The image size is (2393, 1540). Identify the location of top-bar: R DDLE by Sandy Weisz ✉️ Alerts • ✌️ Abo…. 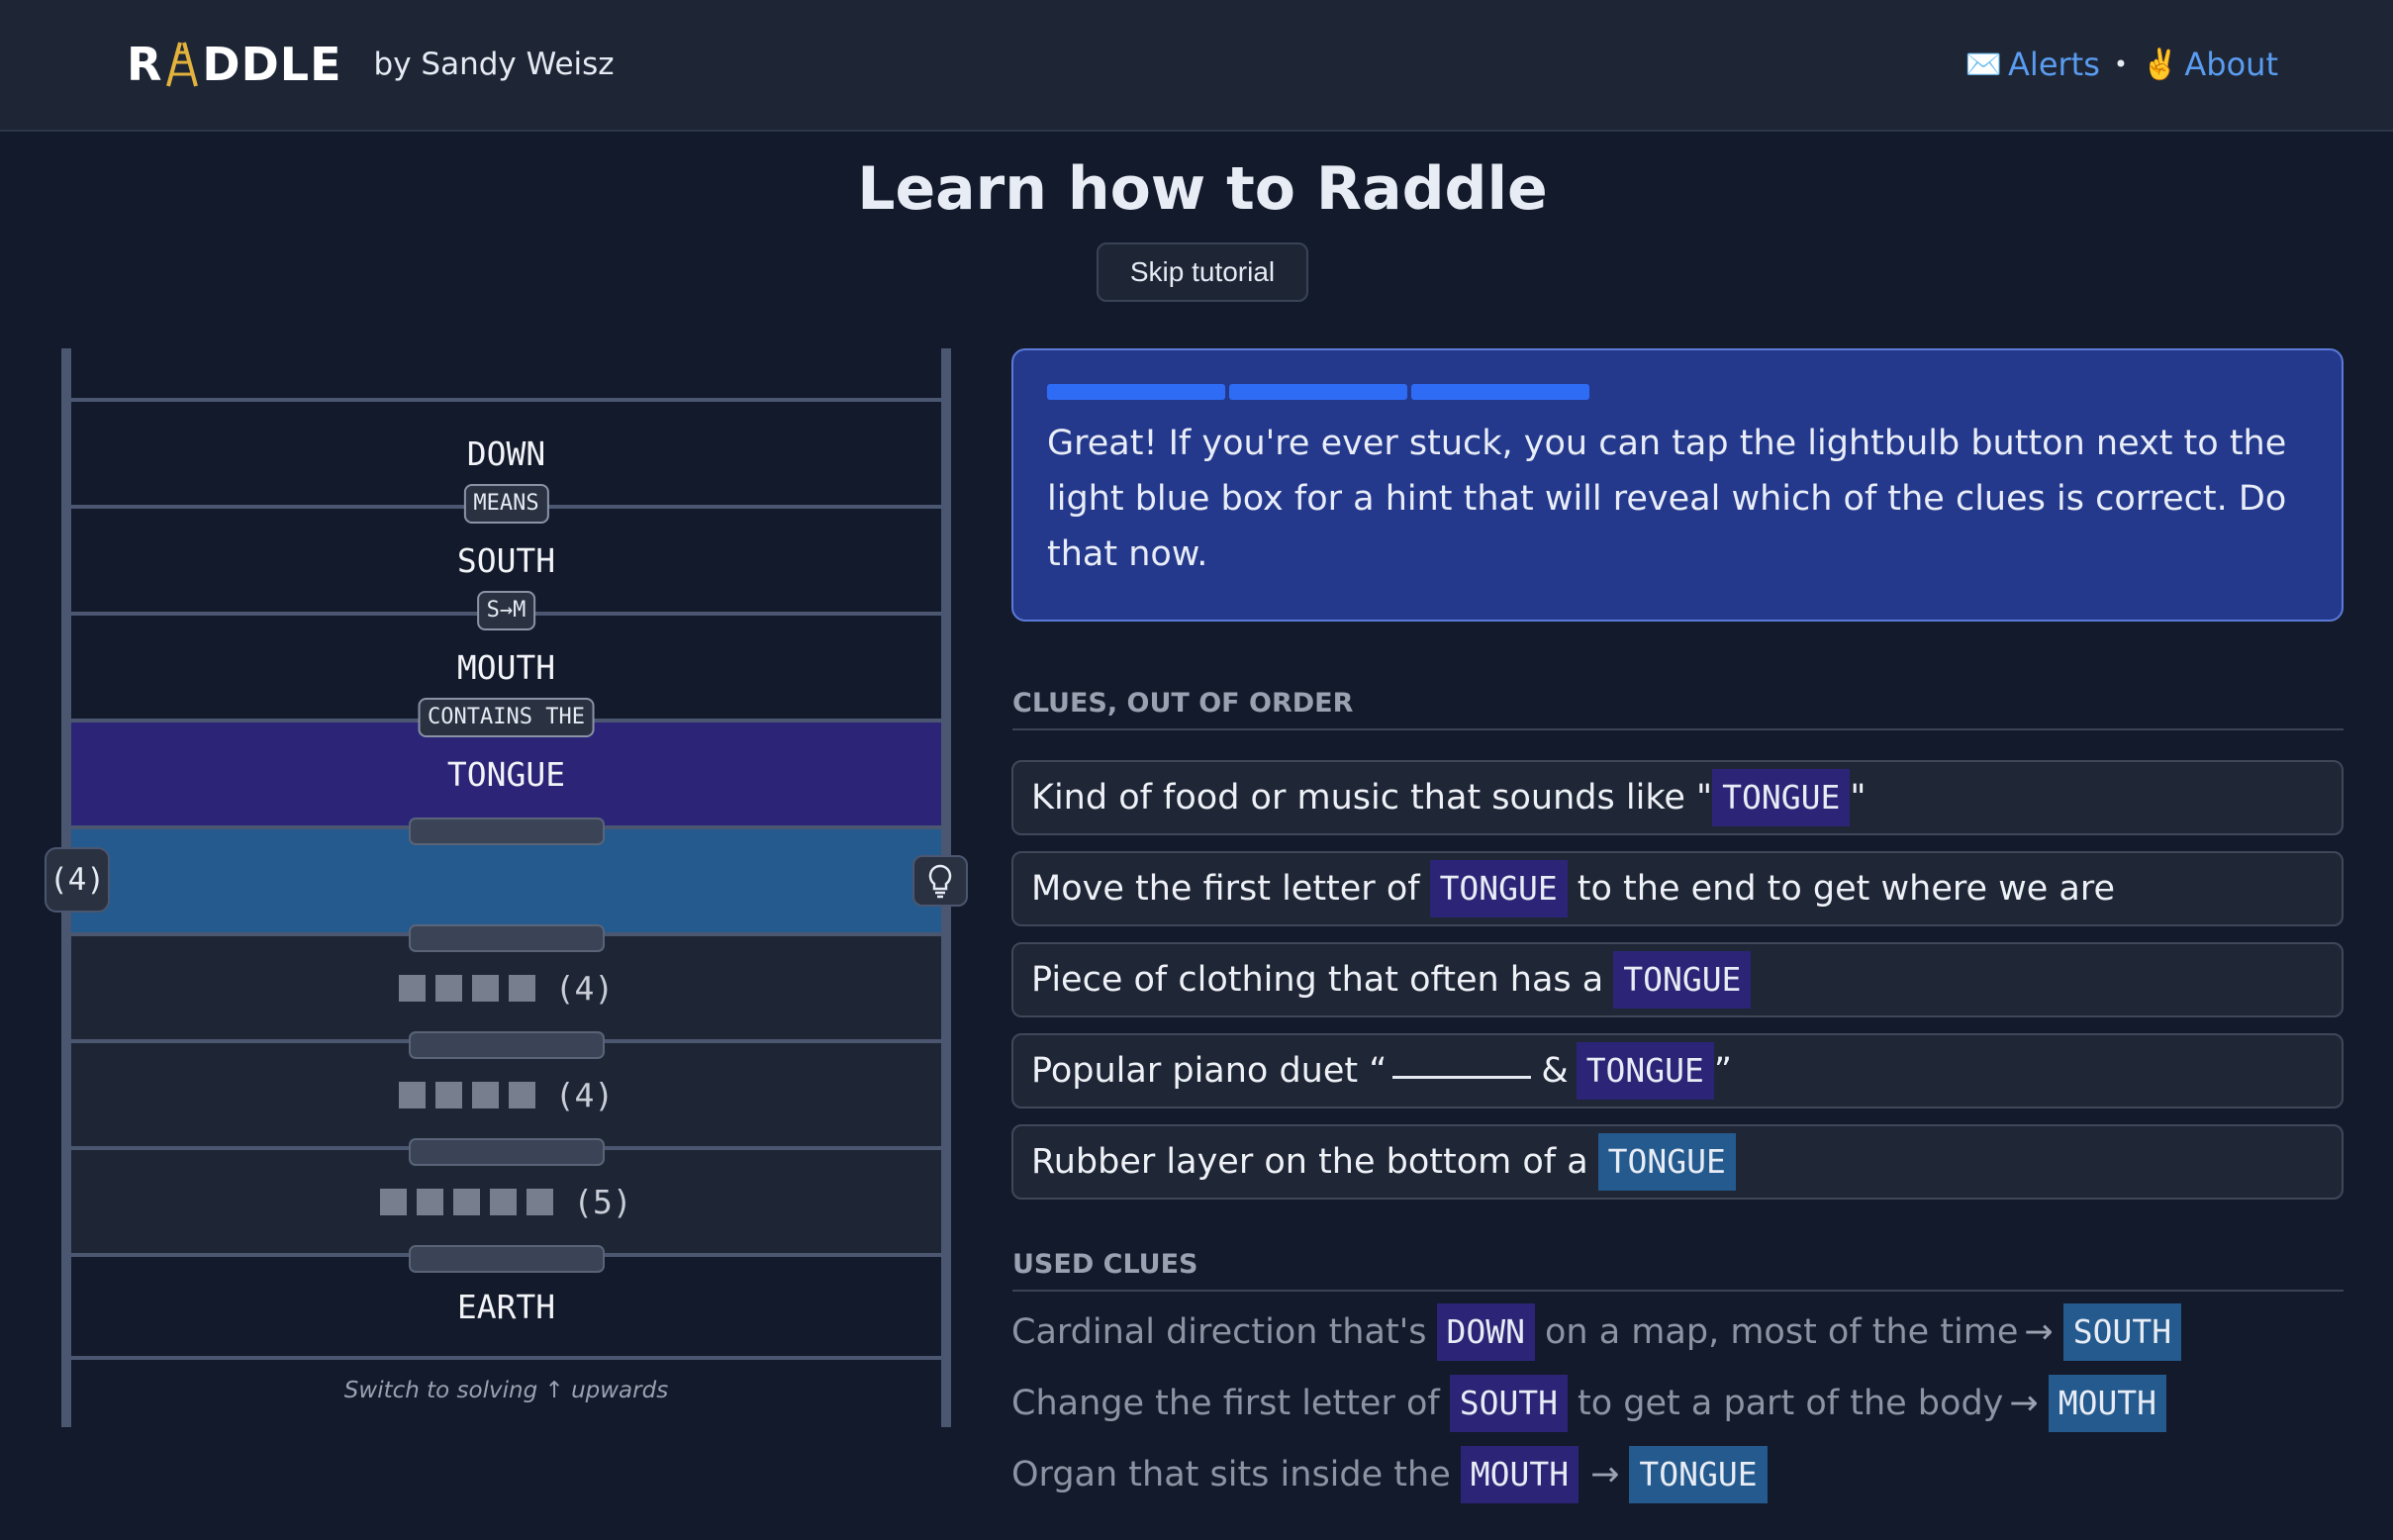
(1196, 66).